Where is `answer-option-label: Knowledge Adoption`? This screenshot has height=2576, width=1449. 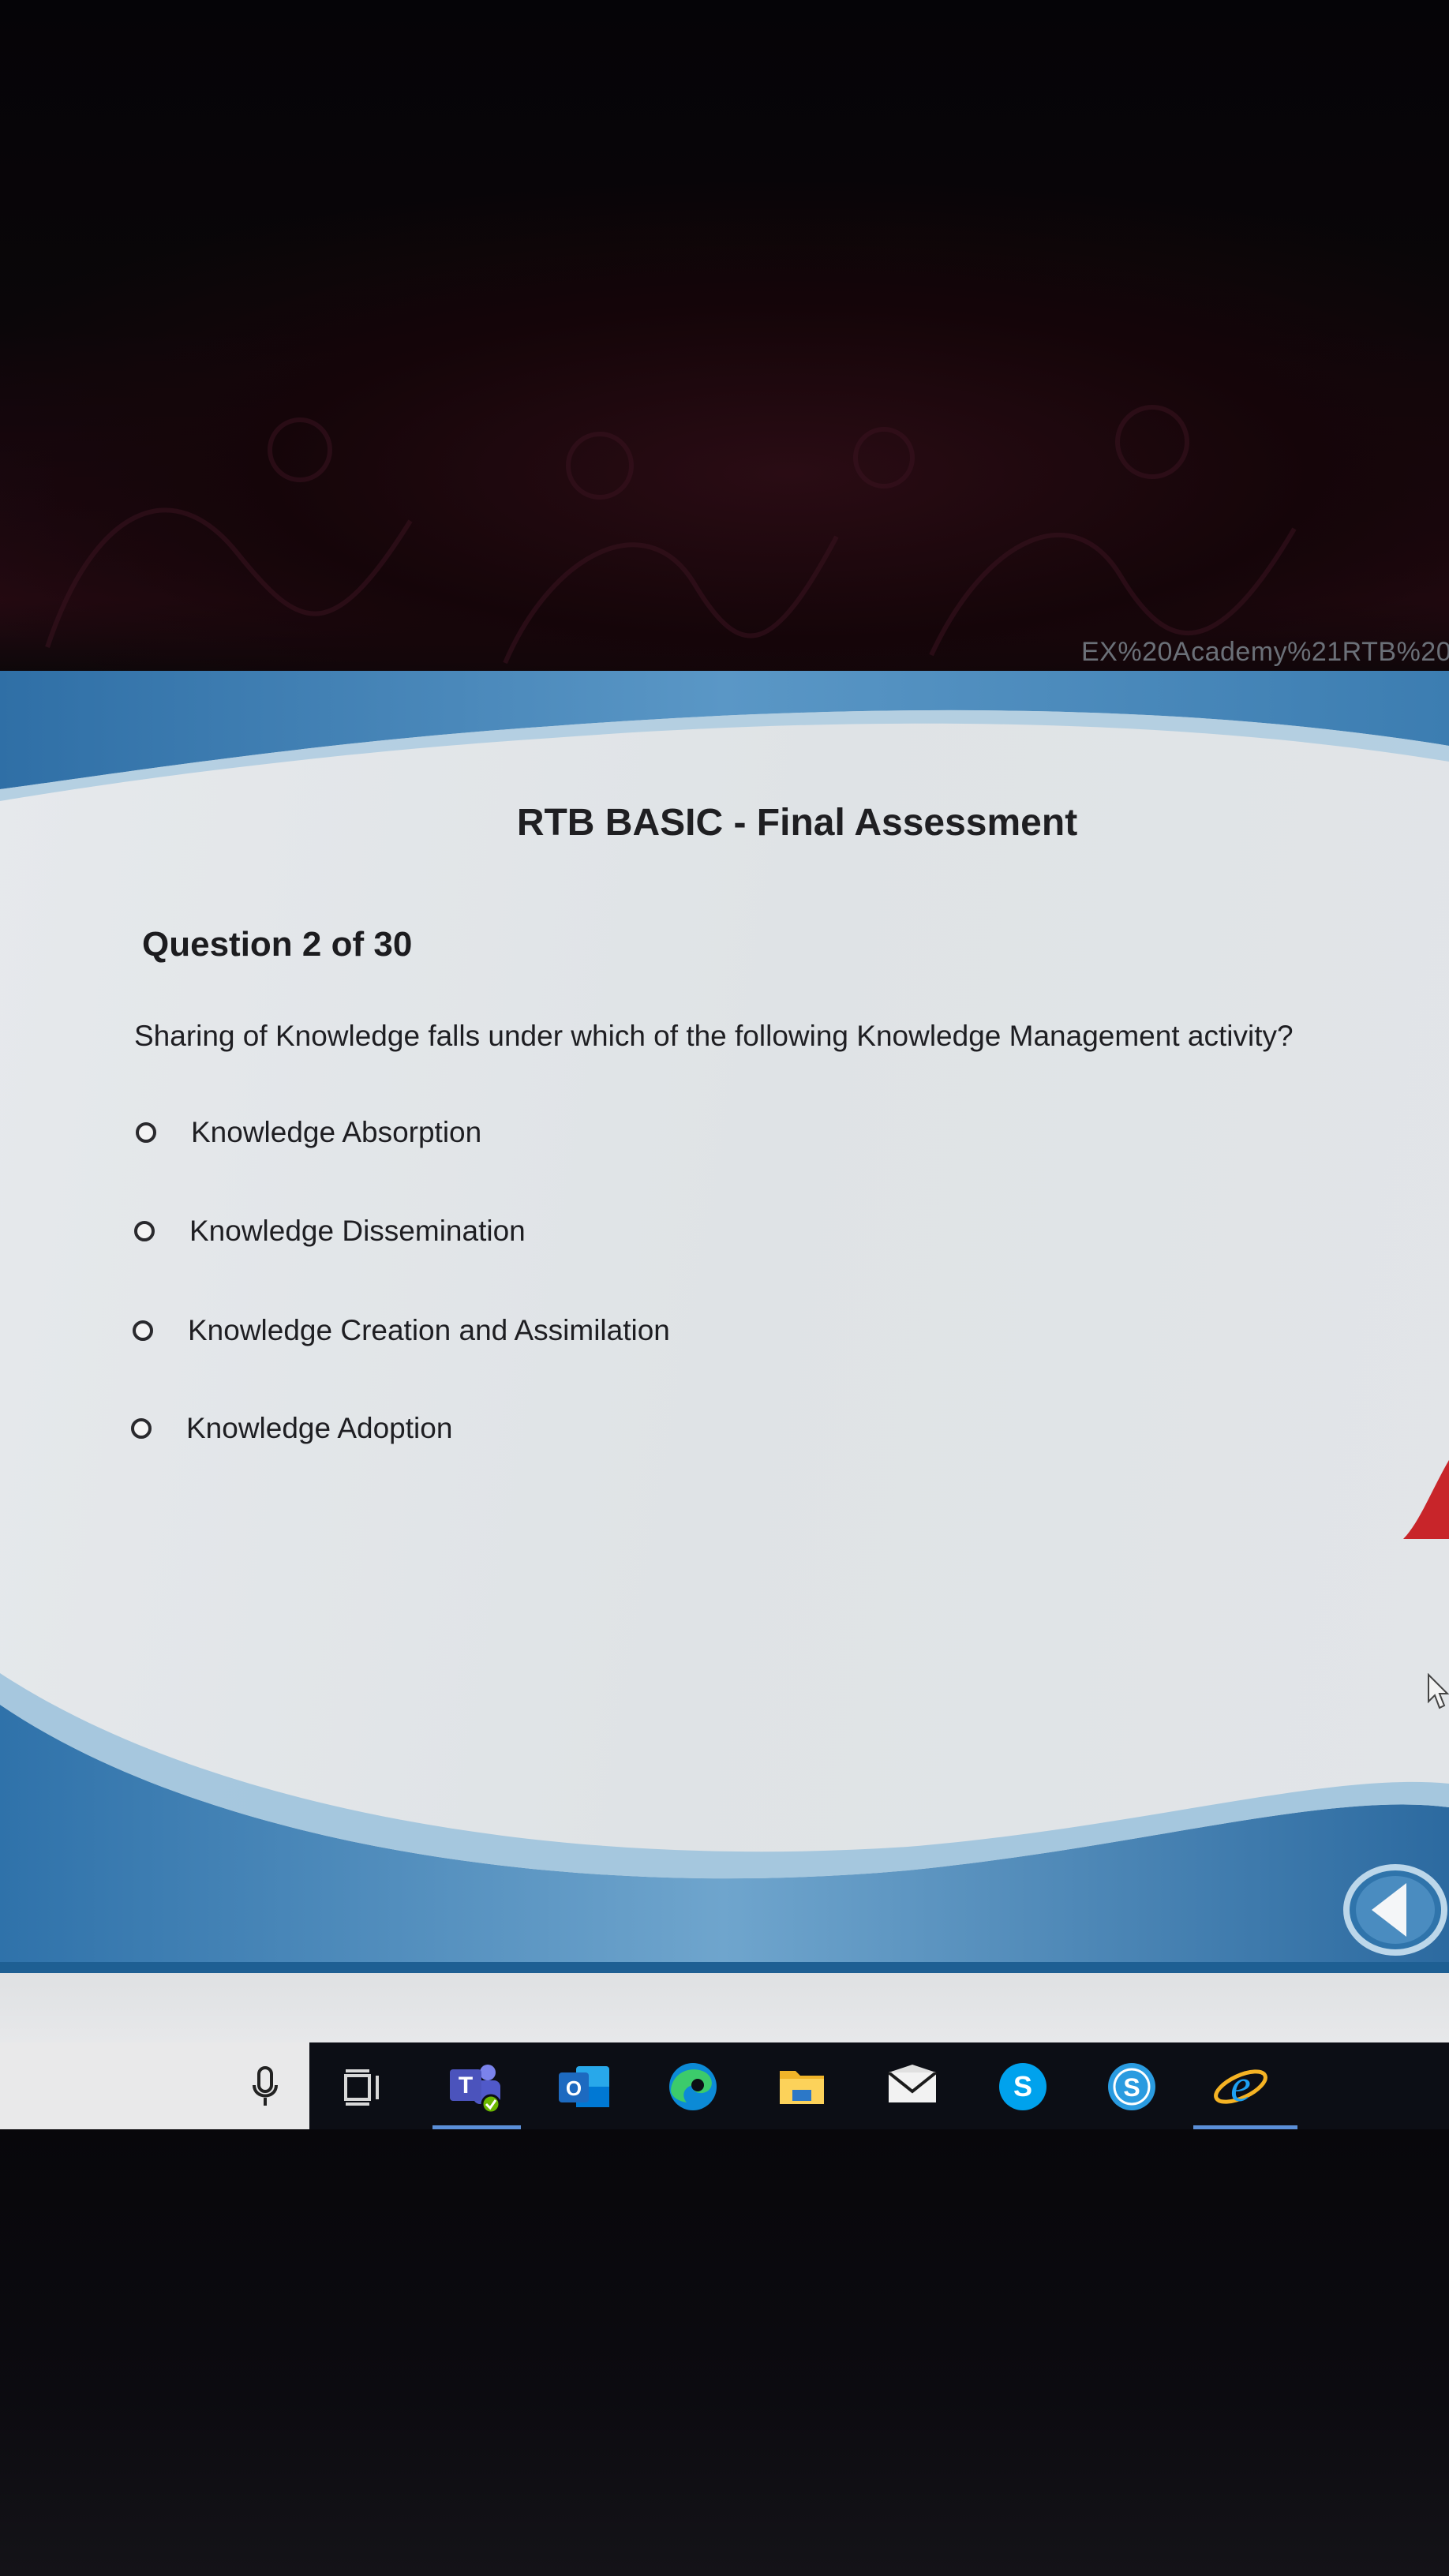
answer-option-label: Knowledge Adoption is located at coordinates (319, 1428).